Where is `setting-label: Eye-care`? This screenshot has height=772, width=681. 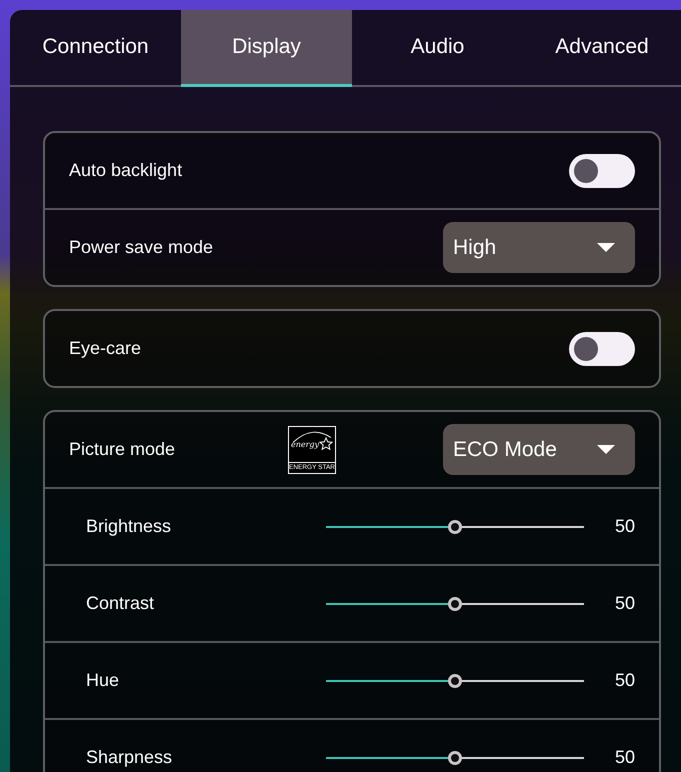
setting-label: Eye-care is located at coordinates (105, 348).